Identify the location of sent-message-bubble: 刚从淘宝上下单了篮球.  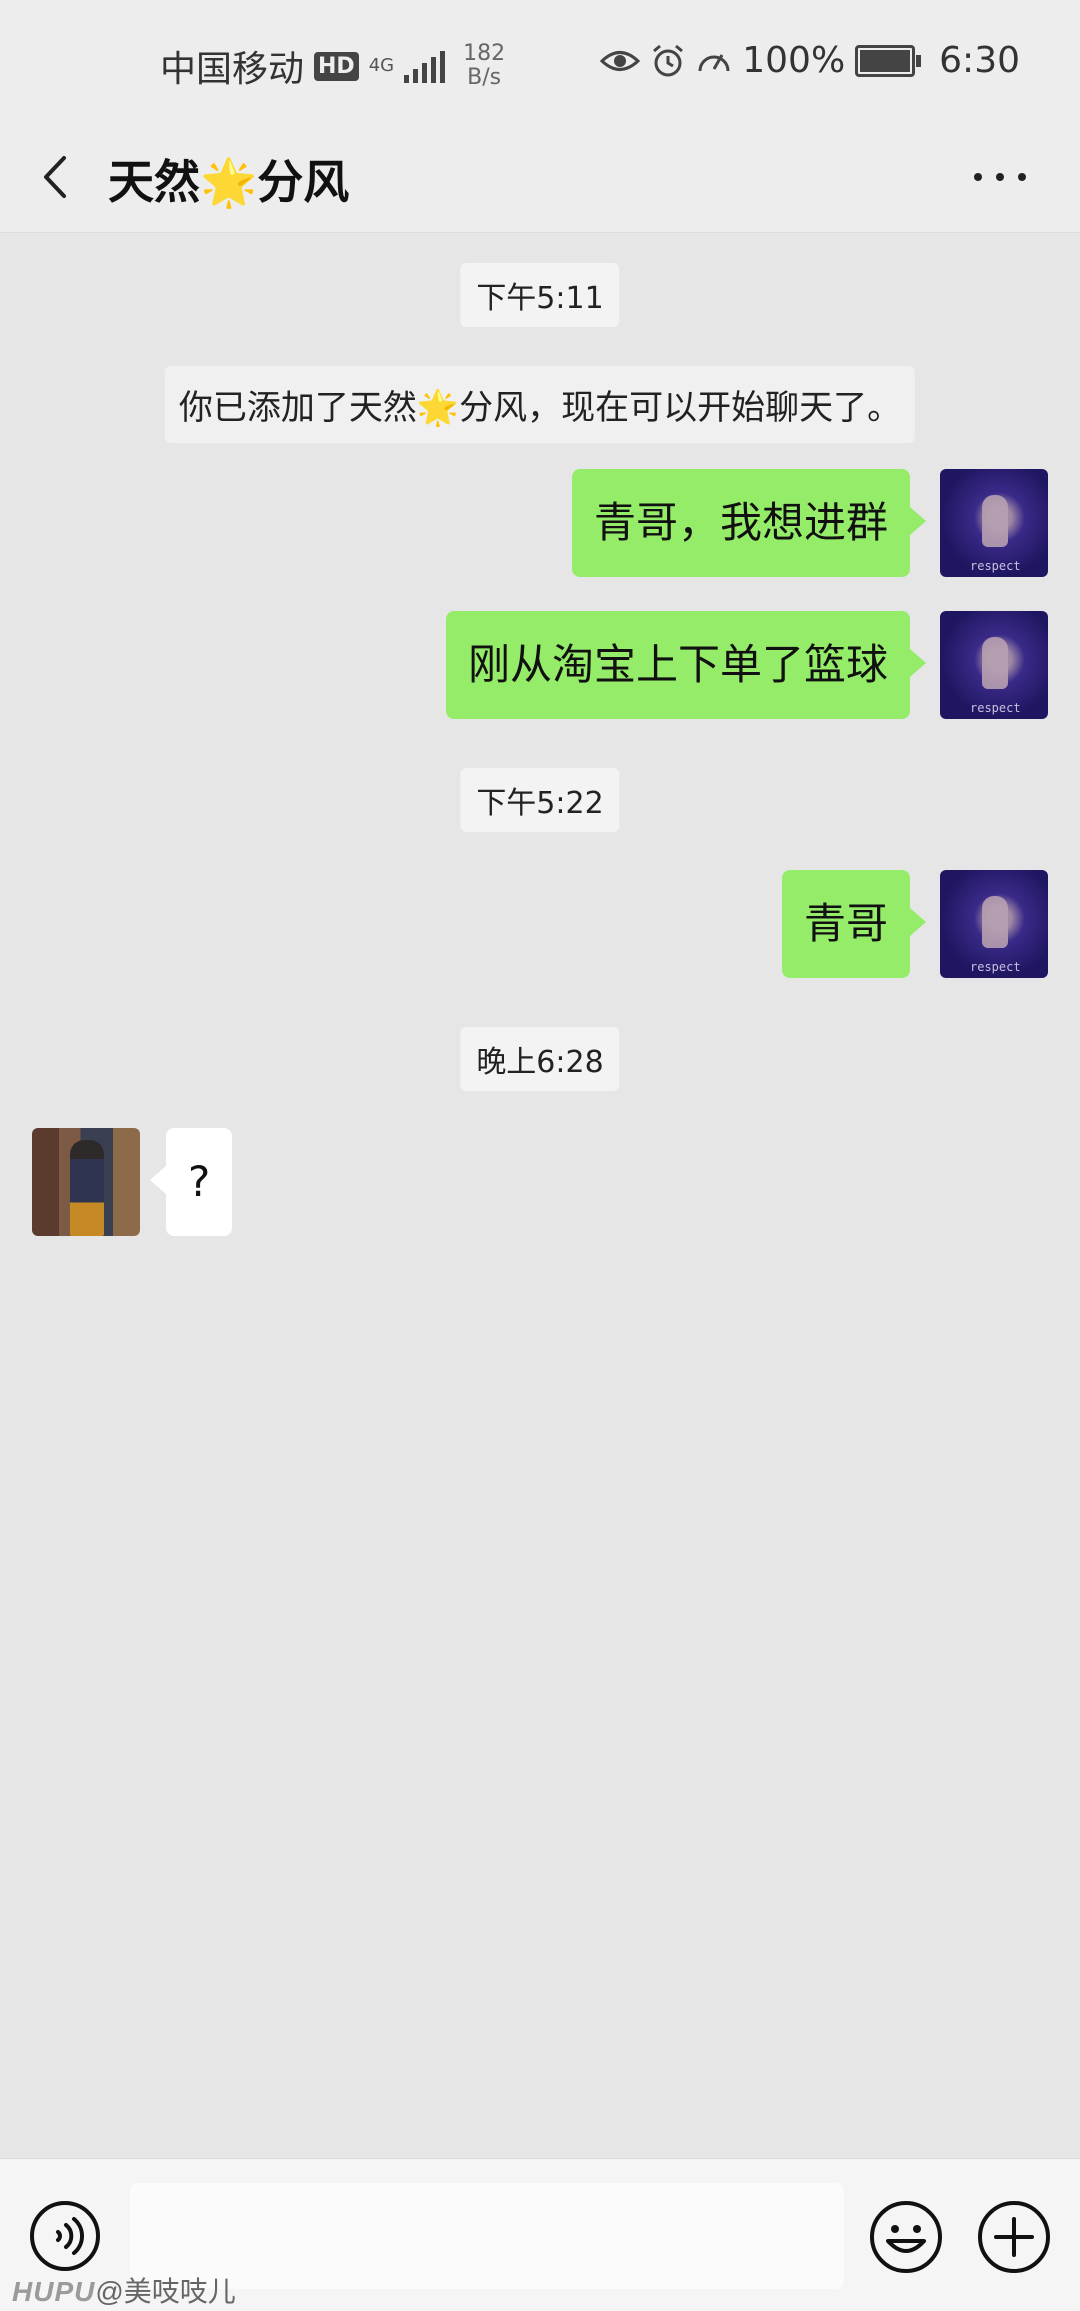
(686, 665).